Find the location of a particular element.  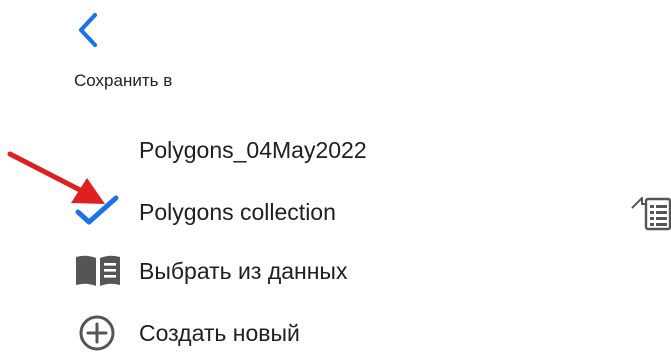

item-label: Polygons_04May2022 is located at coordinates (253, 150).